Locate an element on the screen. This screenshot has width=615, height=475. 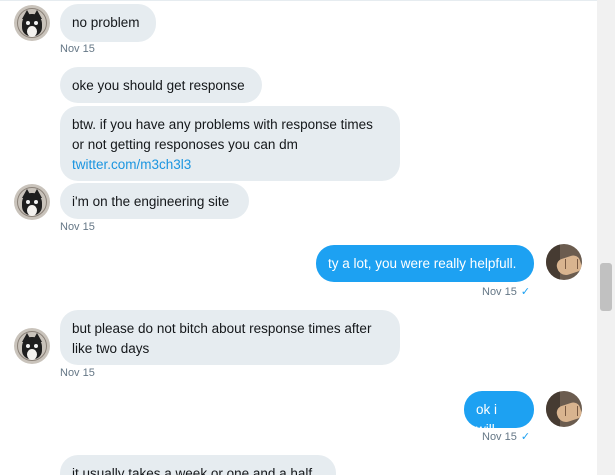
scrollbar-track is located at coordinates (606, 237).